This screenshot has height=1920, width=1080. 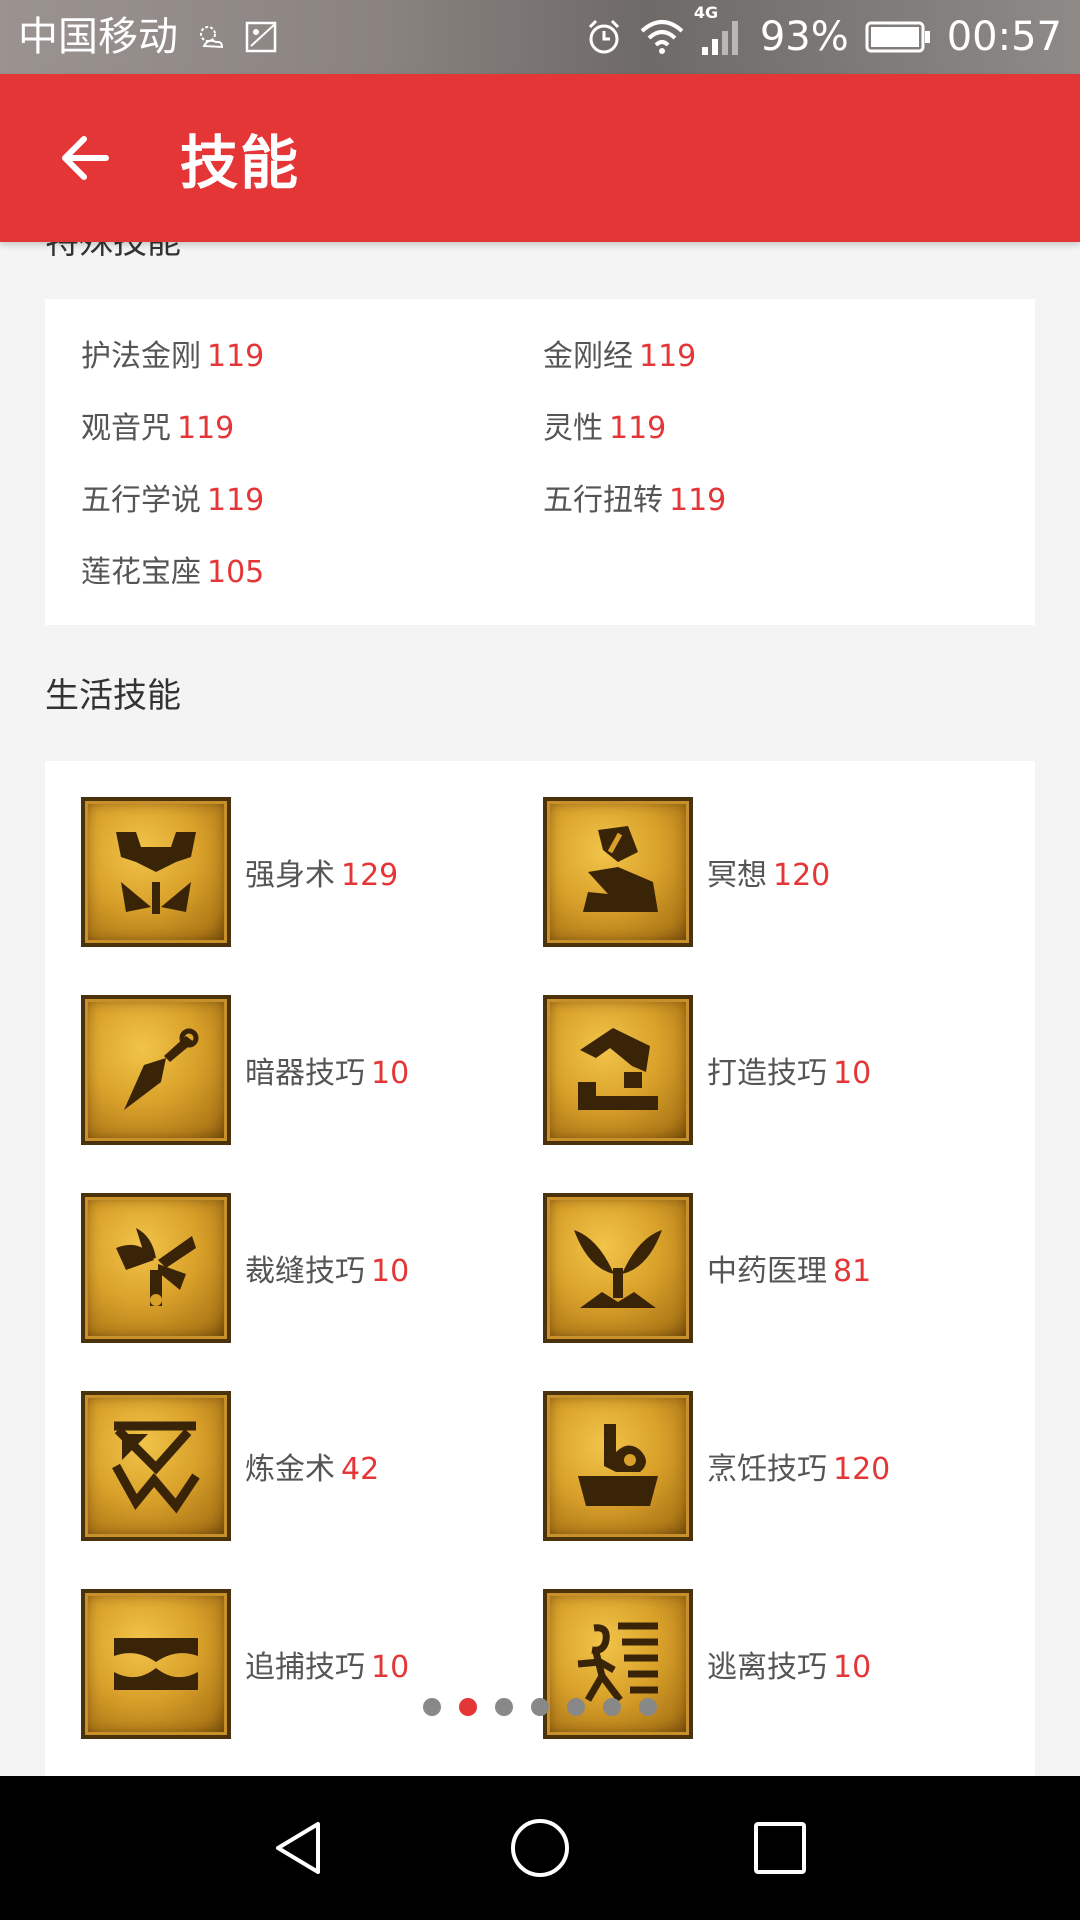 I want to click on tailoring-icon, so click(x=156, y=1268).